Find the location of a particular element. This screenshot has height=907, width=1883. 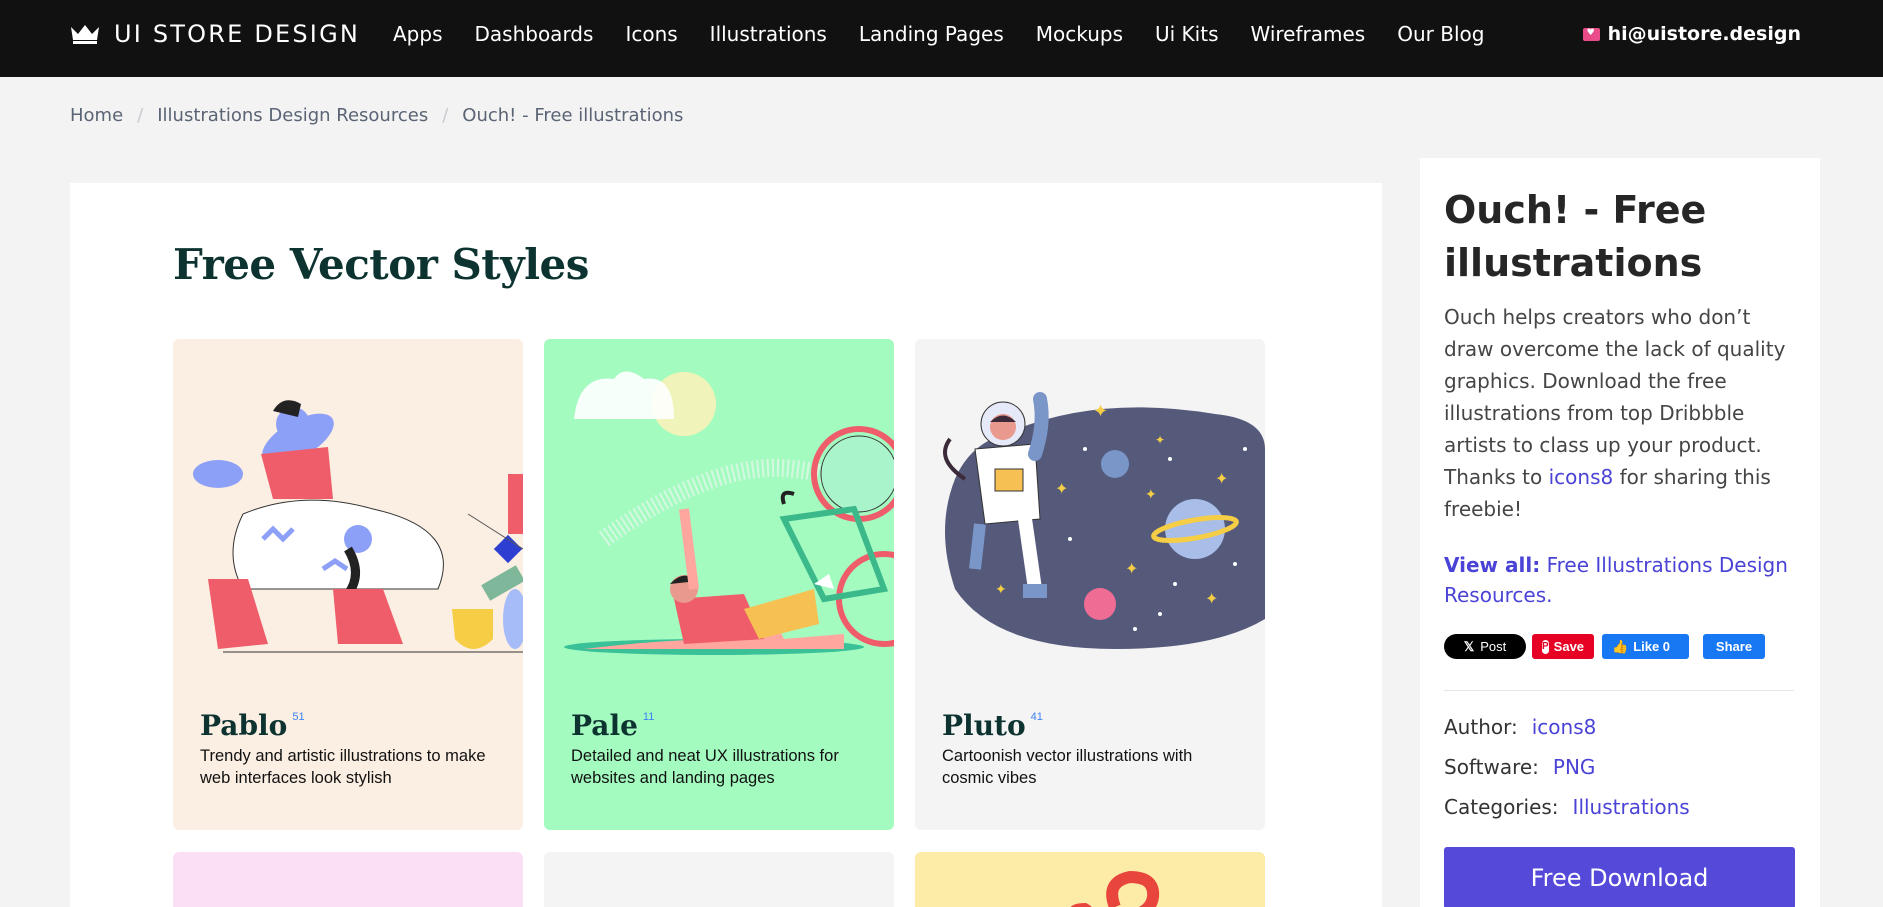

card-count: 11 is located at coordinates (648, 717).